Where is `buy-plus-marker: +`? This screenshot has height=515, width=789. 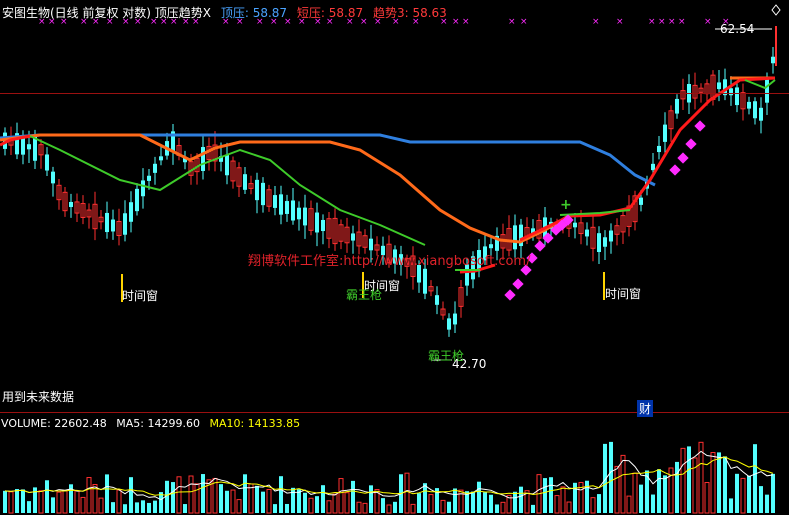
buy-plus-marker: + is located at coordinates (566, 205).